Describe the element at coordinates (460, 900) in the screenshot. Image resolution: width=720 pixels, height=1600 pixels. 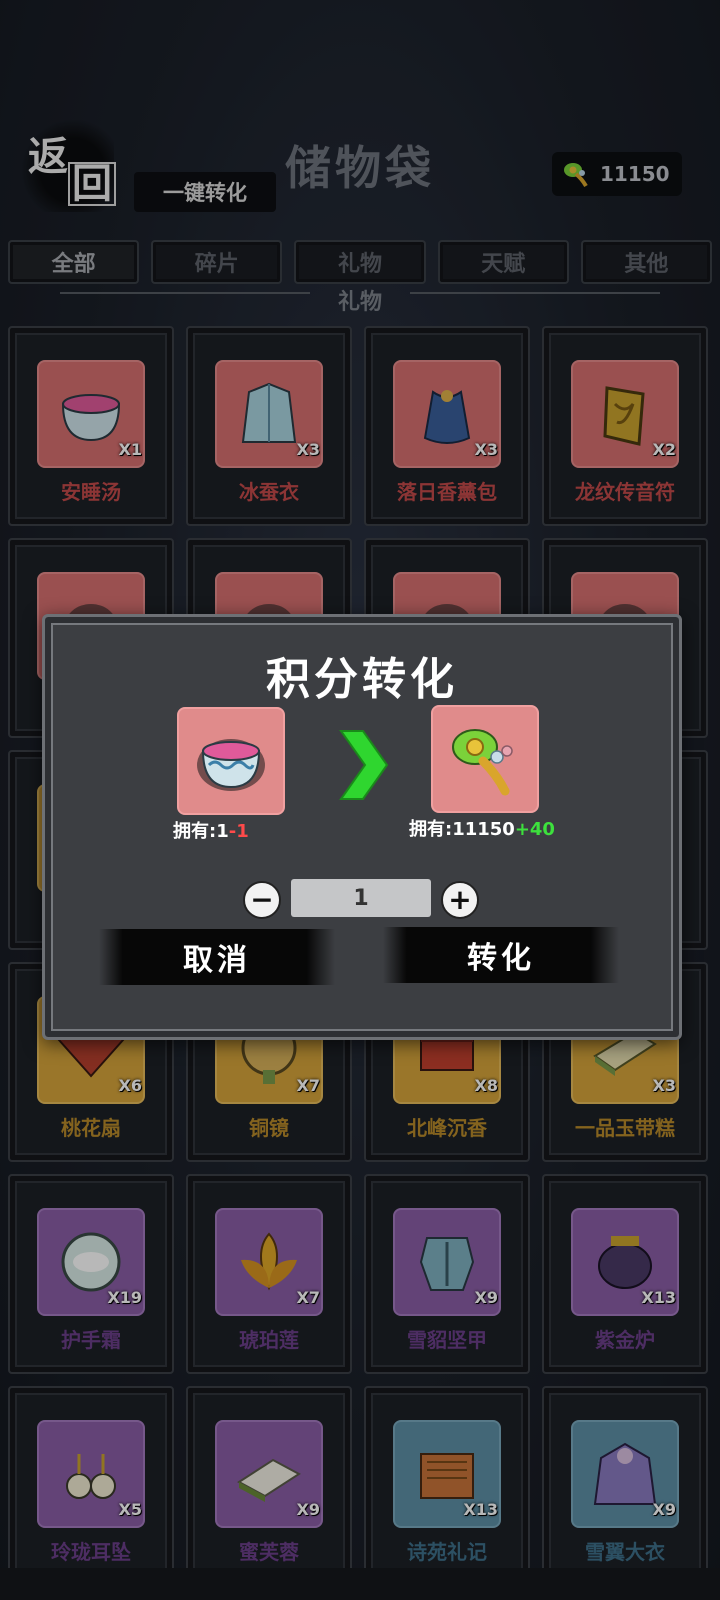
I see `increase-button: +` at that location.